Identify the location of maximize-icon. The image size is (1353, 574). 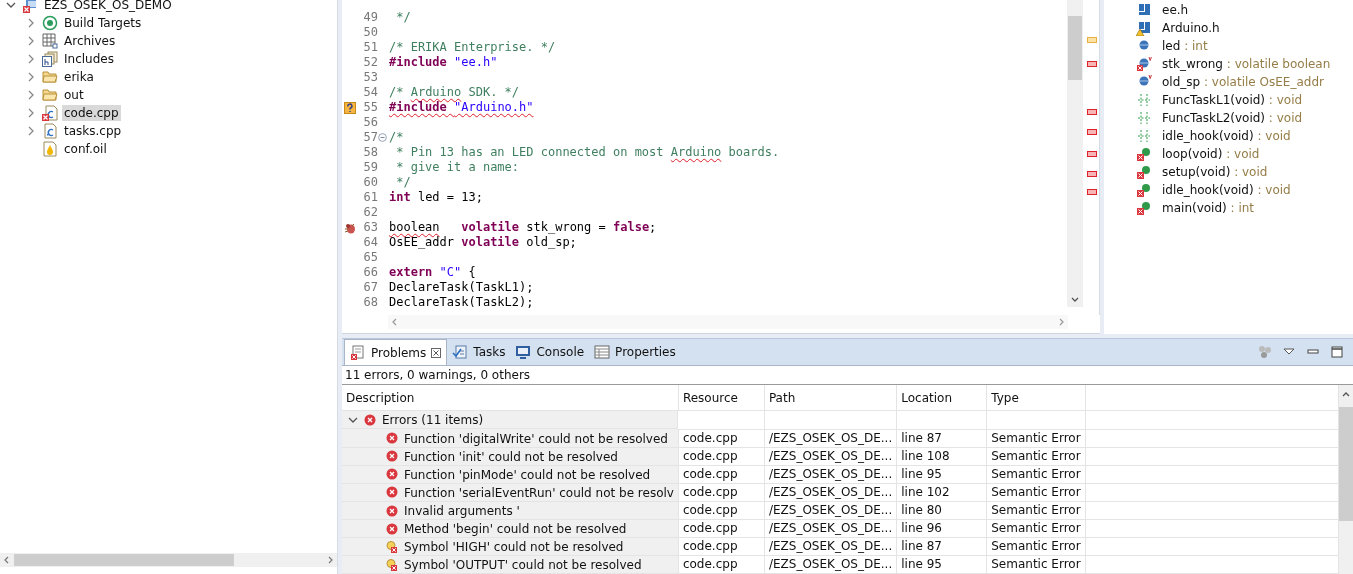
(1337, 352).